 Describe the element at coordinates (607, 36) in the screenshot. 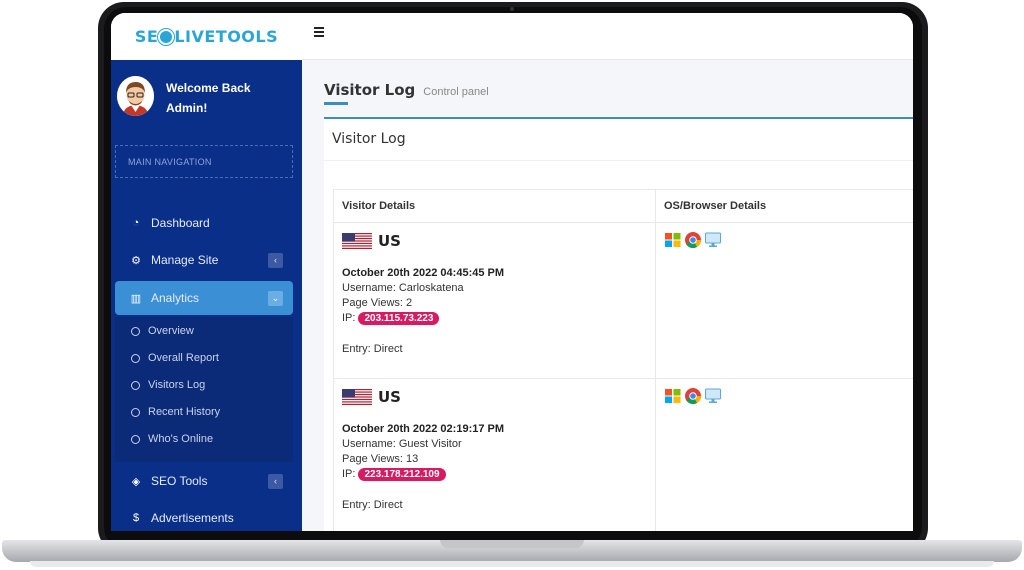

I see `top-bar` at that location.